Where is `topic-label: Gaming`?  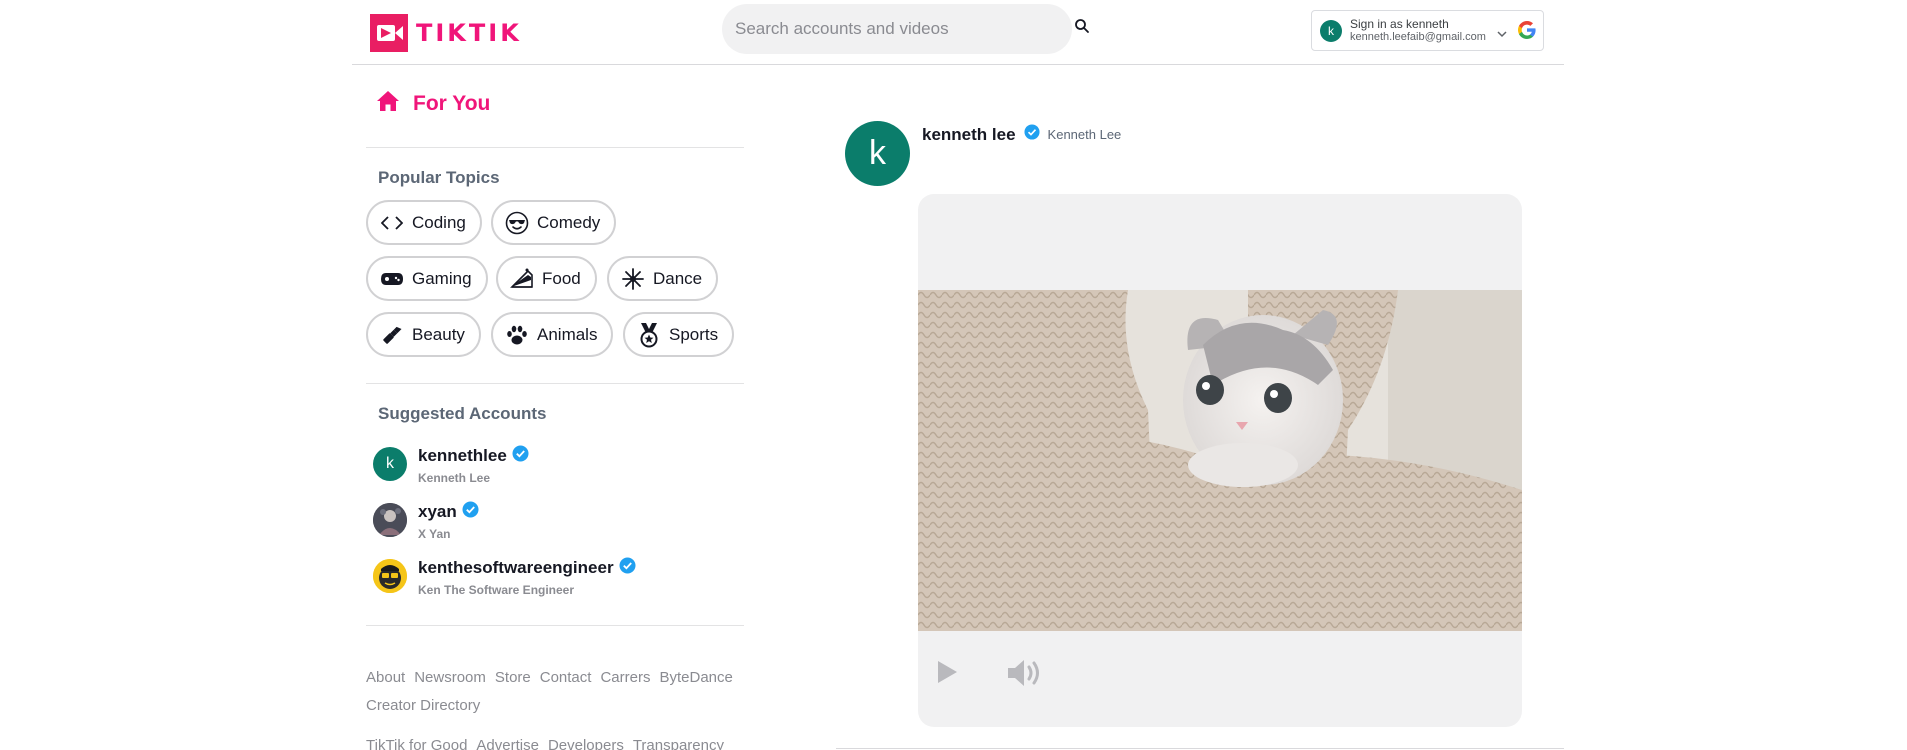
topic-label: Gaming is located at coordinates (442, 278).